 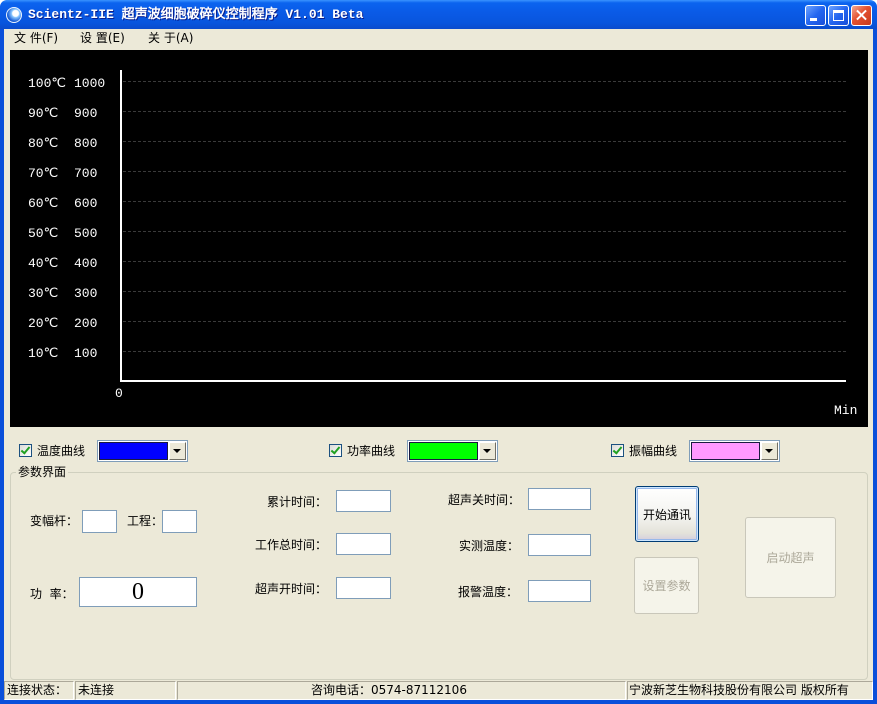 I want to click on power-curve-checkbox, so click(x=335, y=450).